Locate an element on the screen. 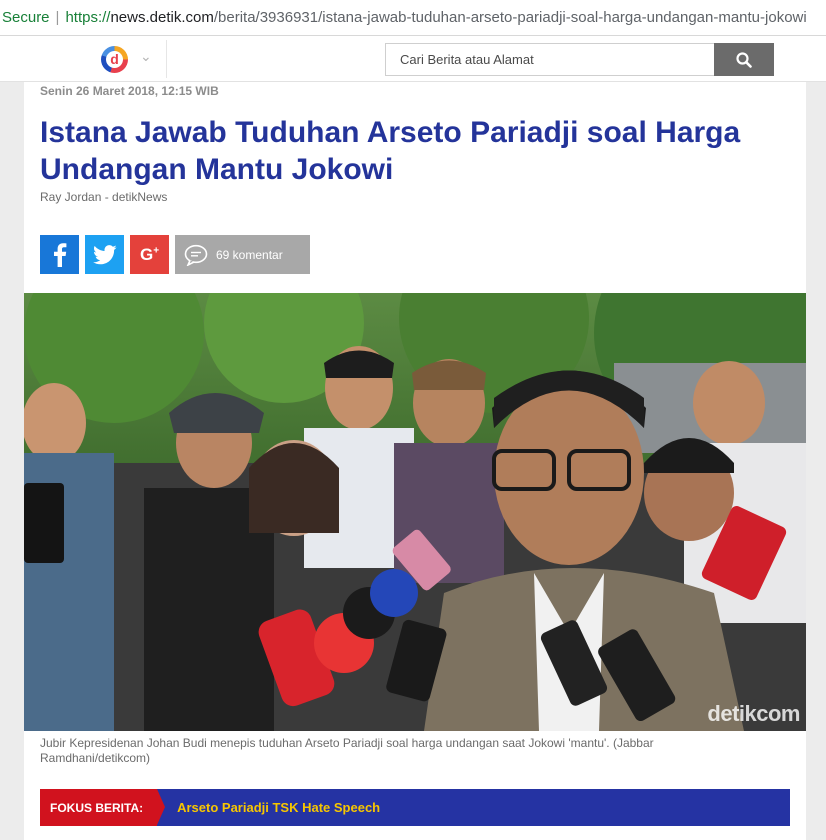 The width and height of the screenshot is (826, 840). search-button is located at coordinates (744, 59).